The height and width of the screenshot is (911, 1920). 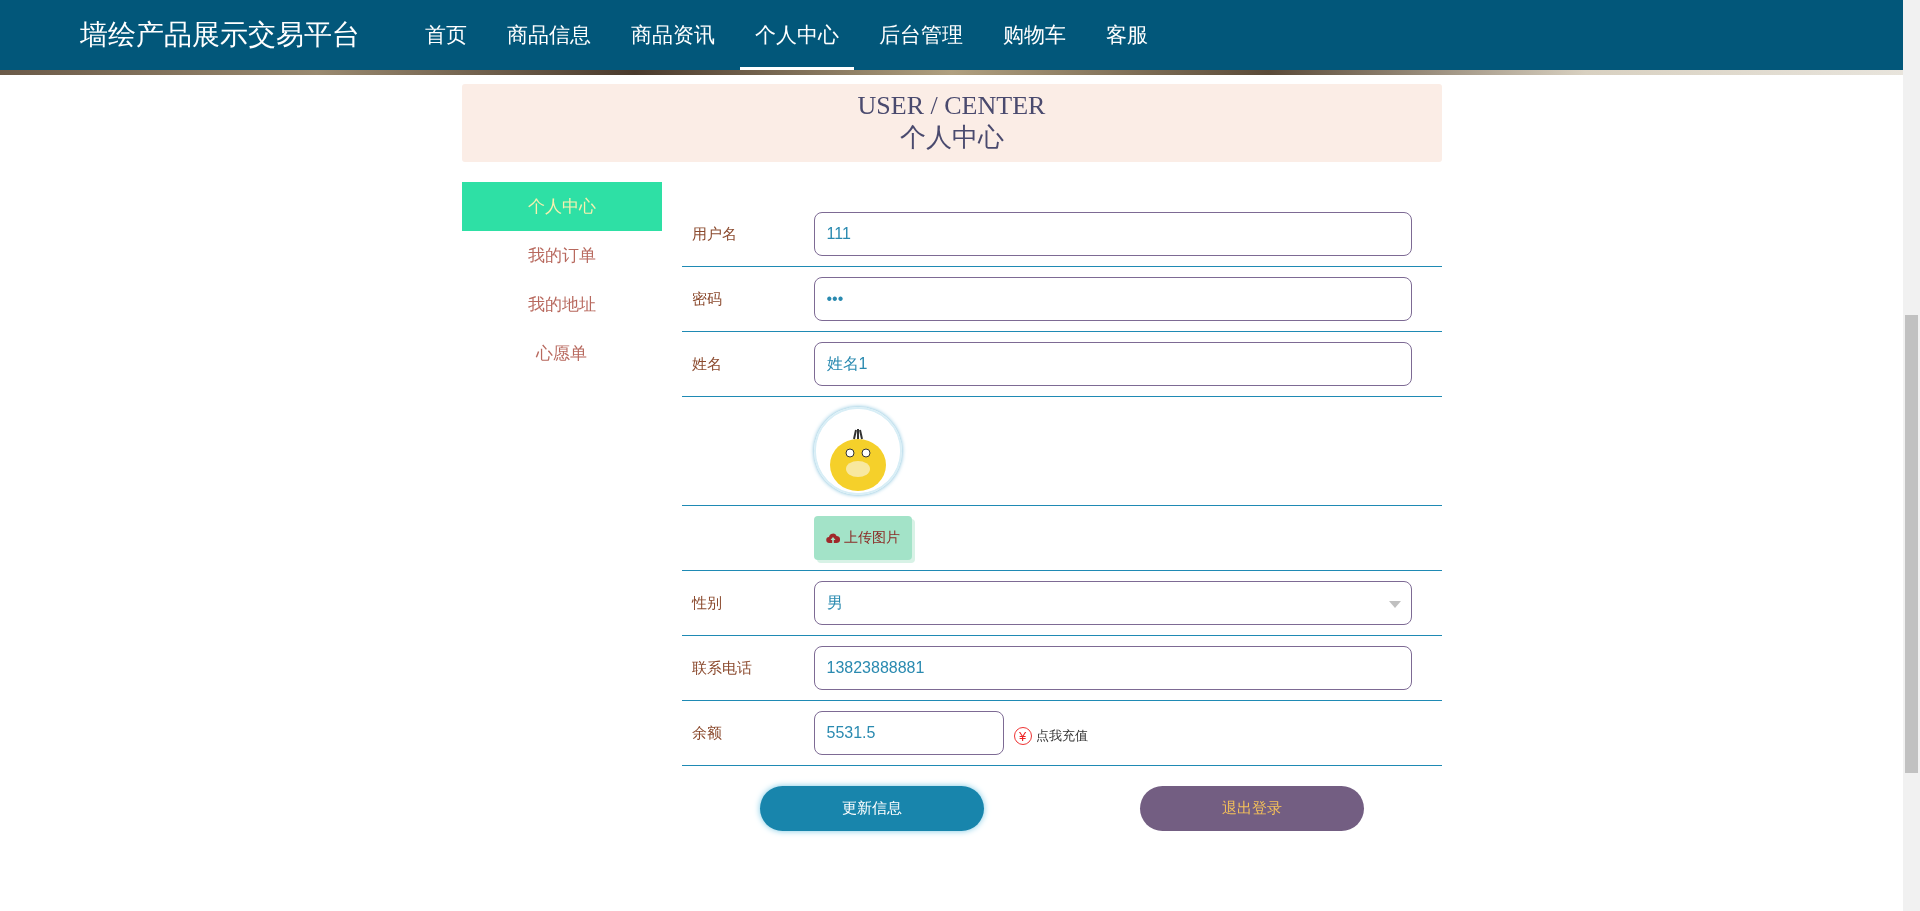 What do you see at coordinates (673, 35) in the screenshot?
I see `nav-tab: 商品资讯` at bounding box center [673, 35].